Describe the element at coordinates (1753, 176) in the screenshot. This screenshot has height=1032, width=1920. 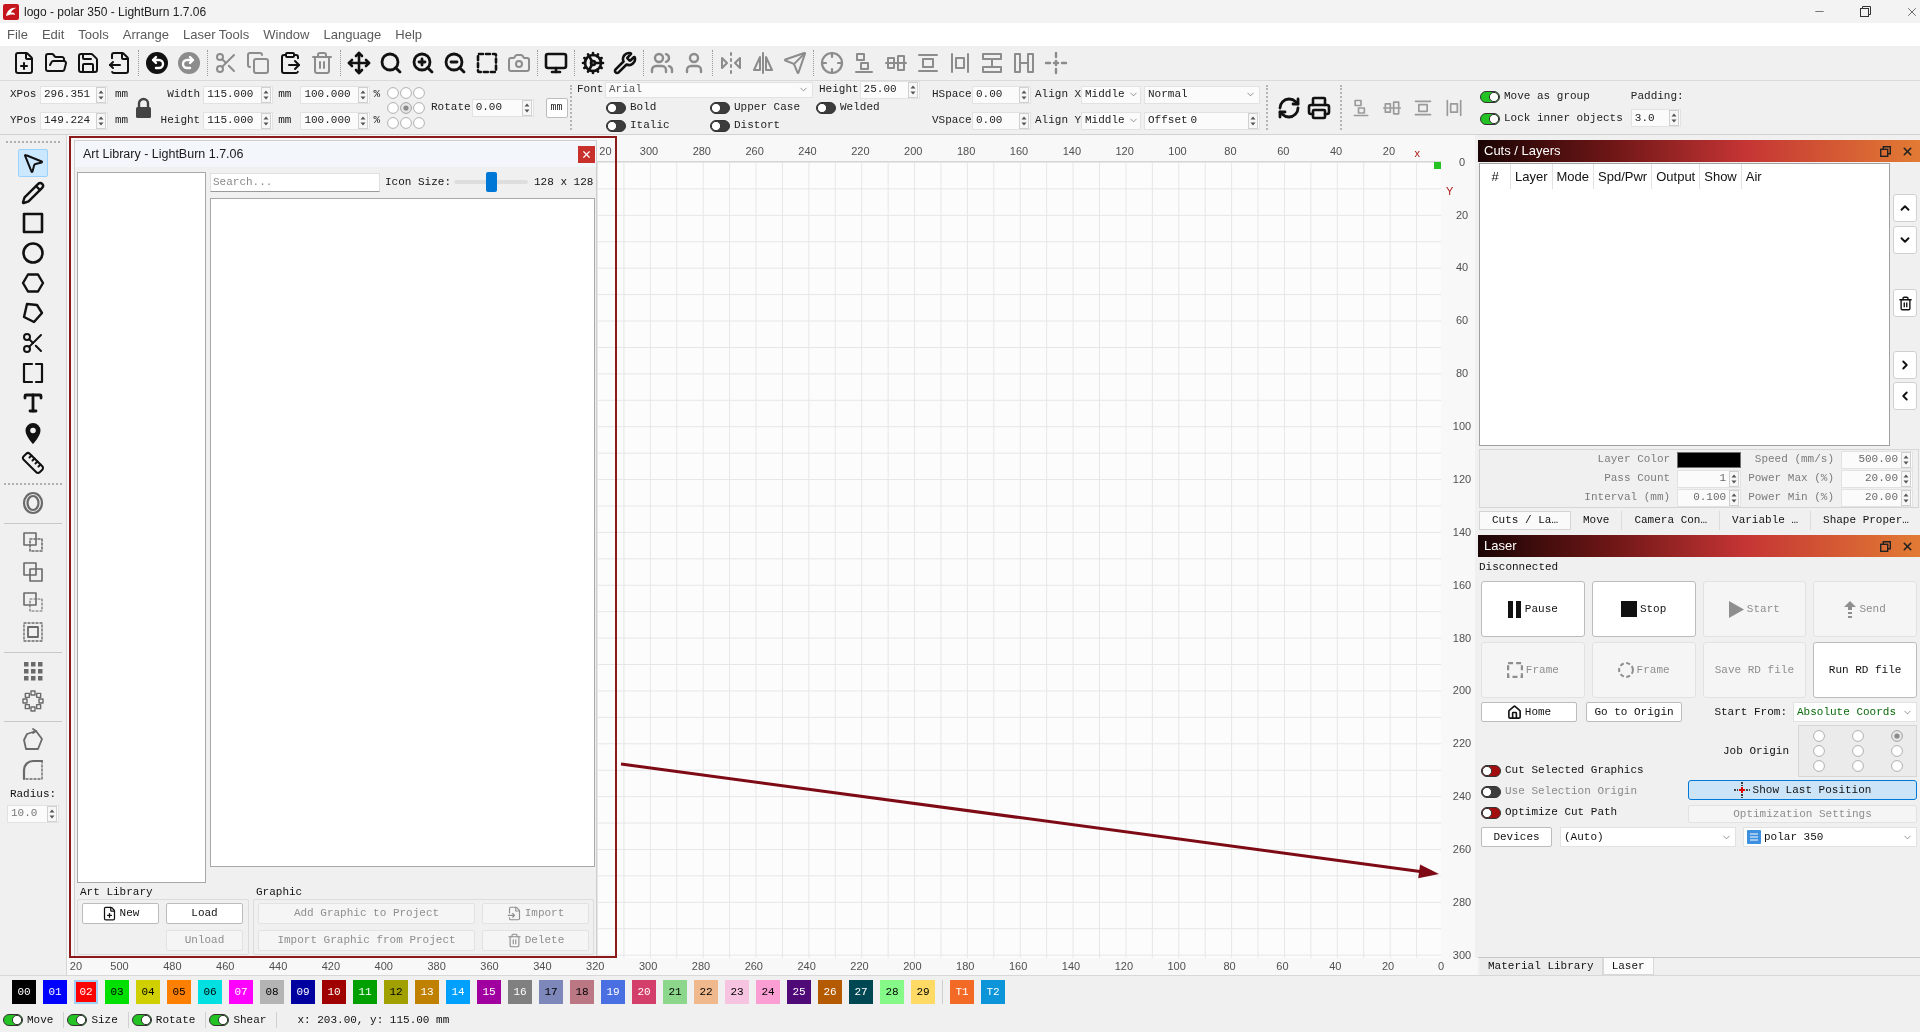
I see `column-header: Air` at that location.